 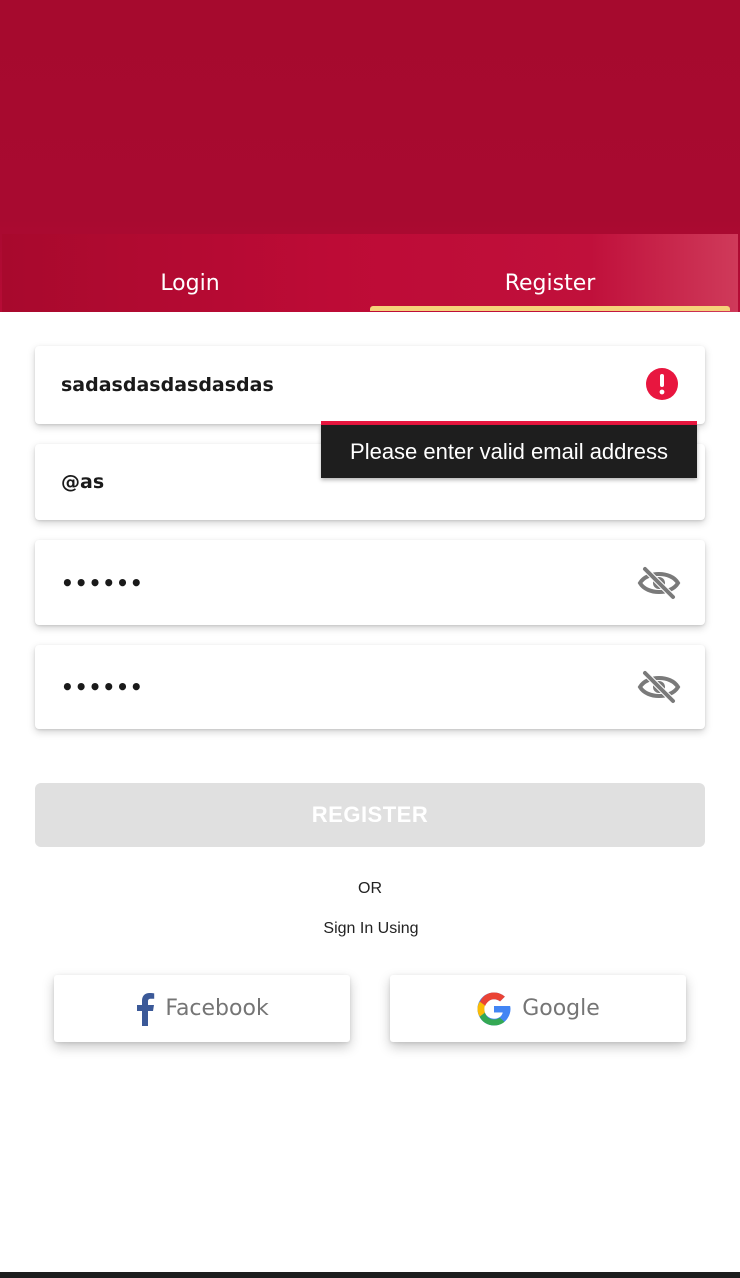 What do you see at coordinates (370, 385) in the screenshot?
I see `name-field: sadasdasdasdasdas` at bounding box center [370, 385].